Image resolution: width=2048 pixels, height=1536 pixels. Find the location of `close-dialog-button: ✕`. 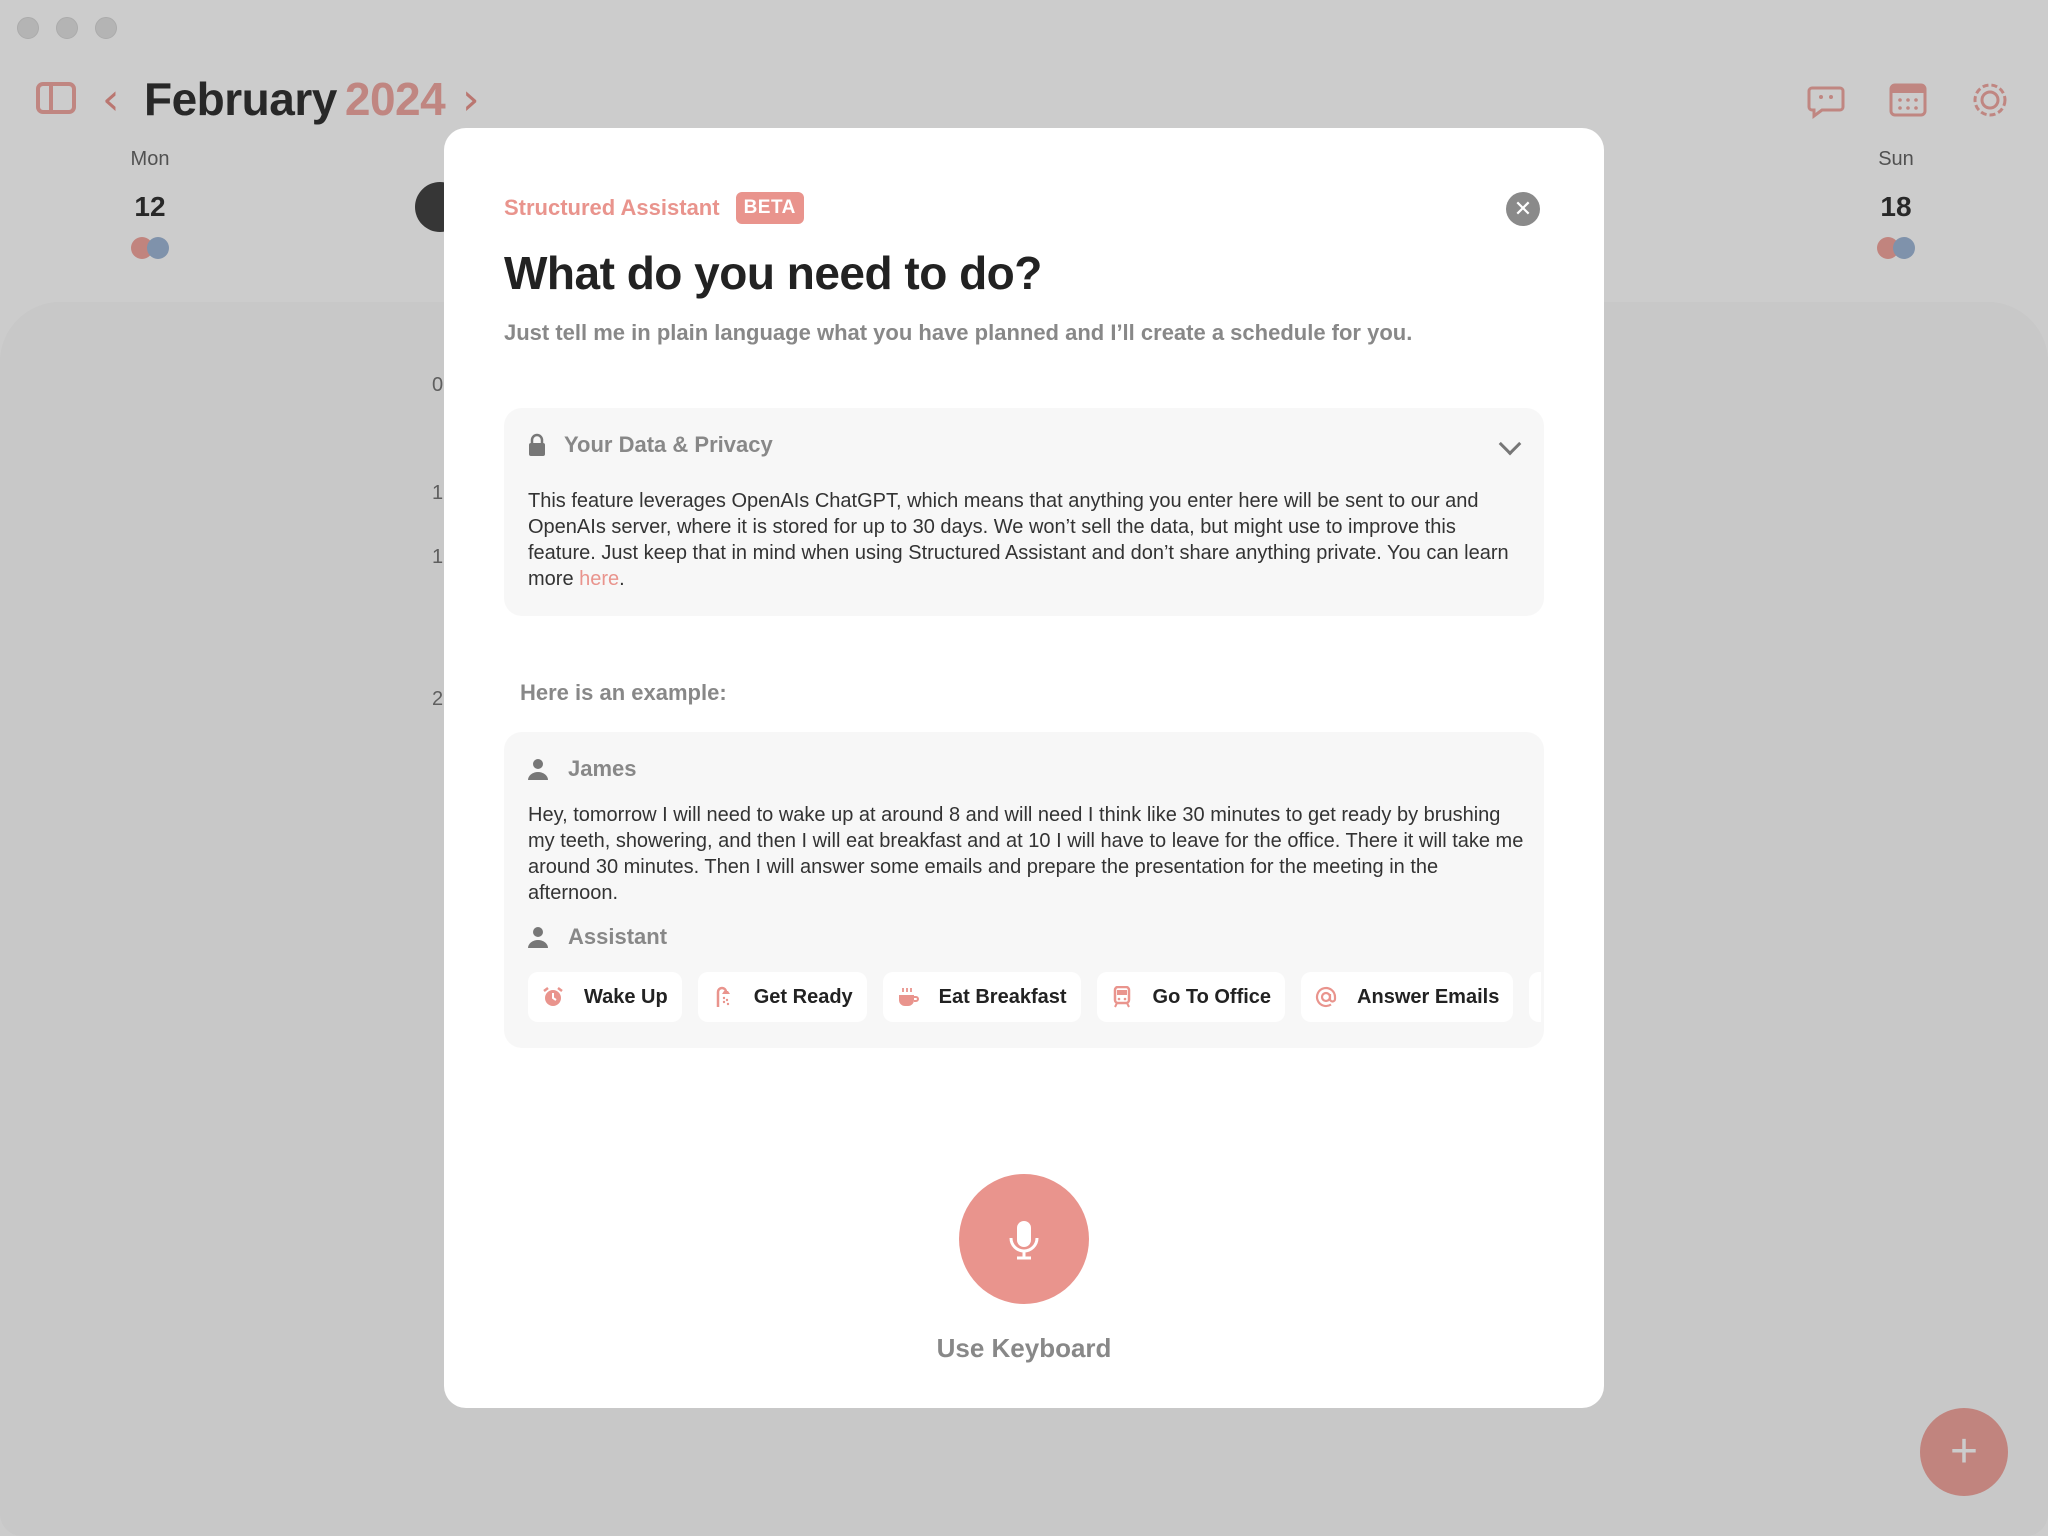

close-dialog-button: ✕ is located at coordinates (1523, 209).